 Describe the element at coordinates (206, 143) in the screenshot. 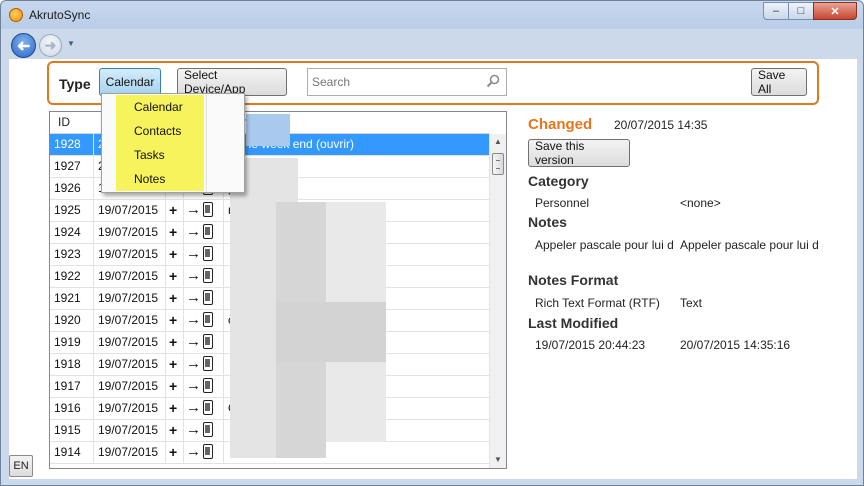

I see `menu-separator` at that location.